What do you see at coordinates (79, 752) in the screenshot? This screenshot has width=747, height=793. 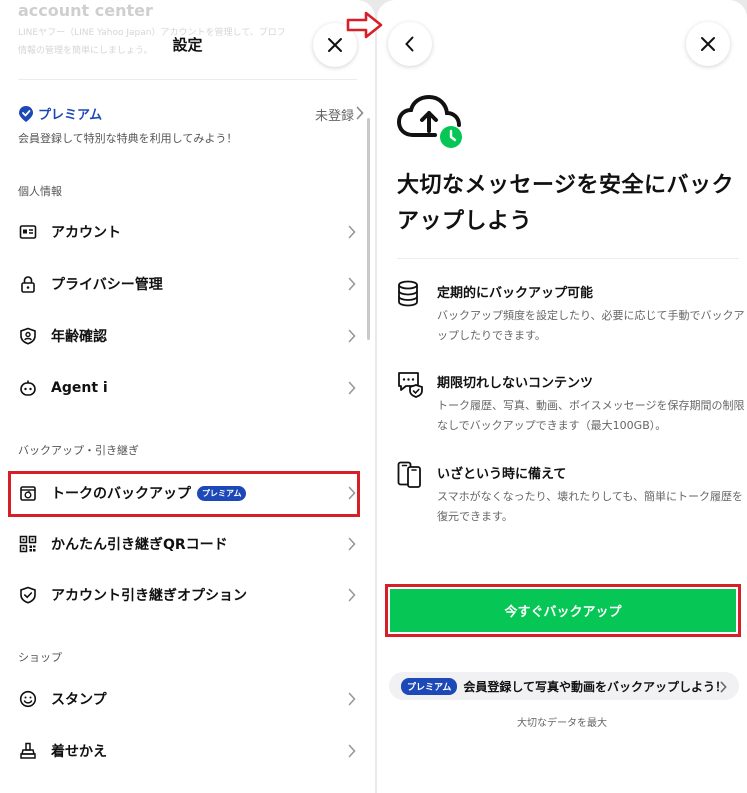 I see `menu-item-label: 着せかえ` at bounding box center [79, 752].